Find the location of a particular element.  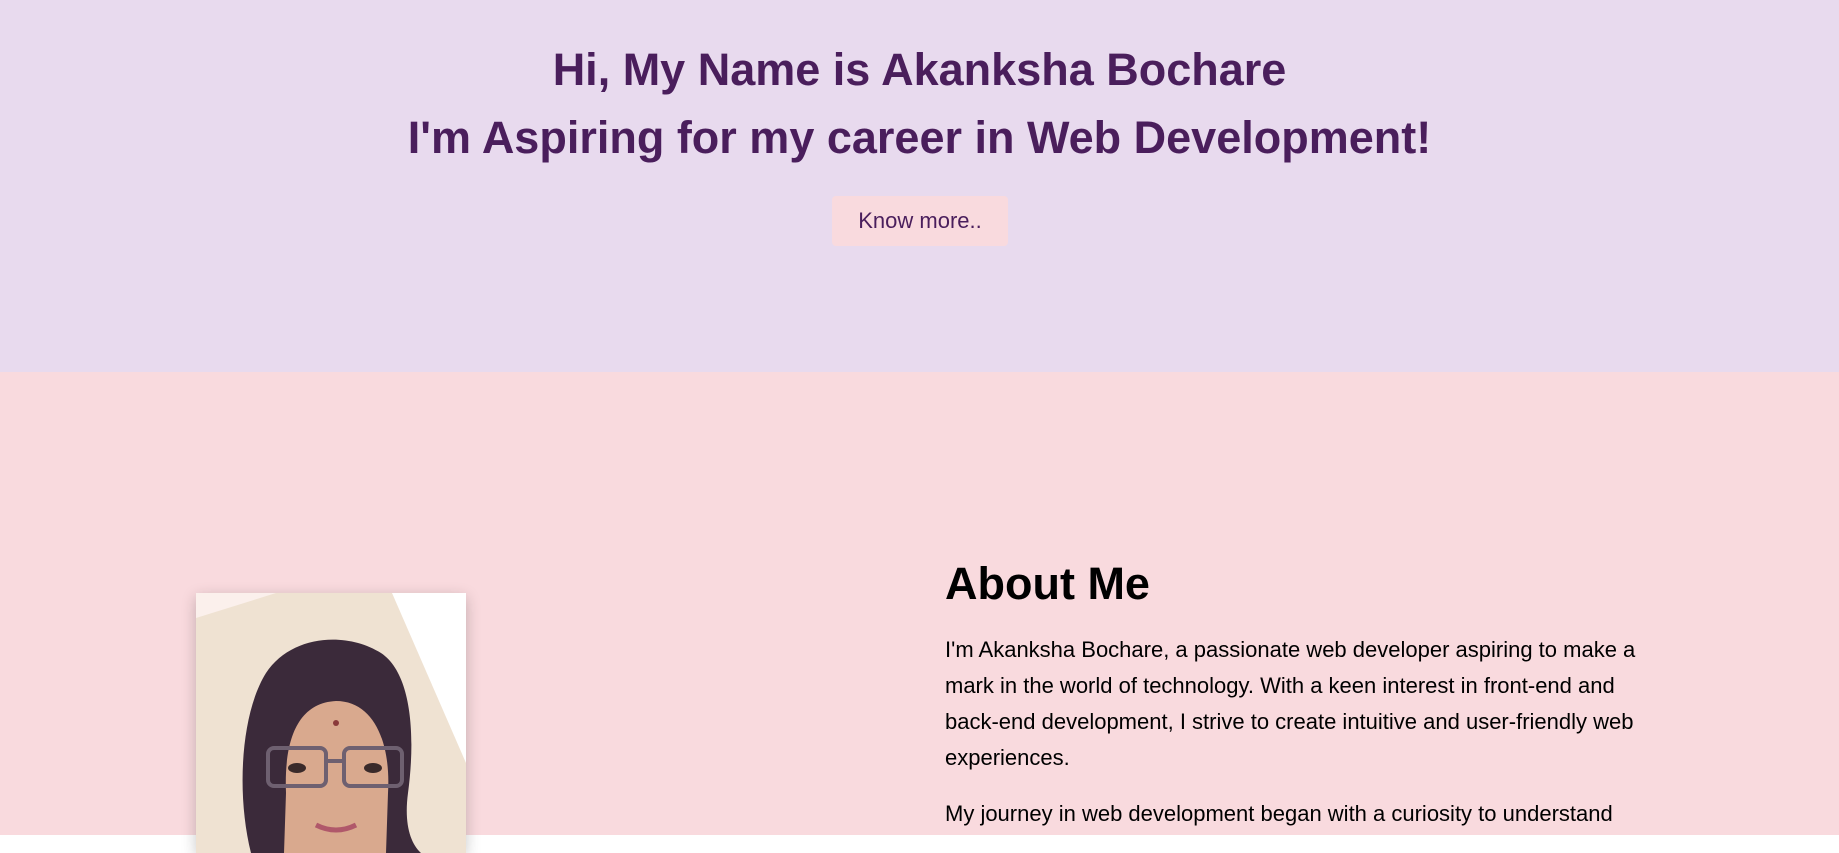

profile-photo is located at coordinates (331, 723).